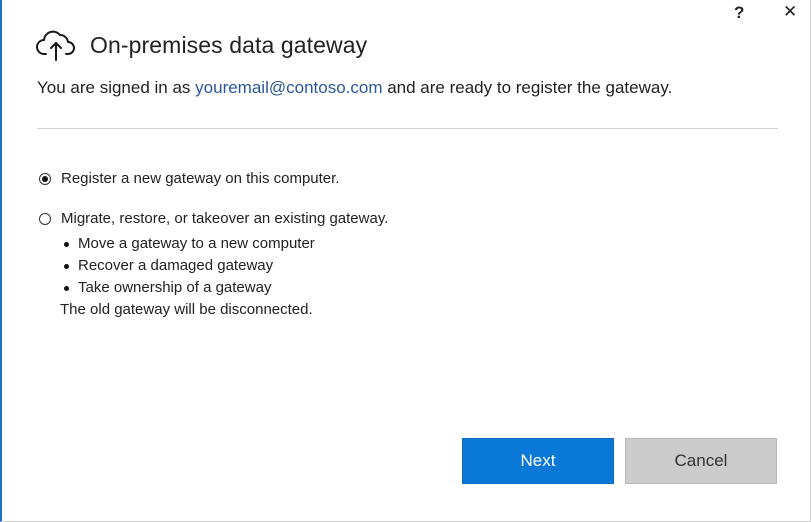 This screenshot has height=522, width=811. What do you see at coordinates (175, 287) in the screenshot?
I see `bullet-text: Take ownership of a gateway` at bounding box center [175, 287].